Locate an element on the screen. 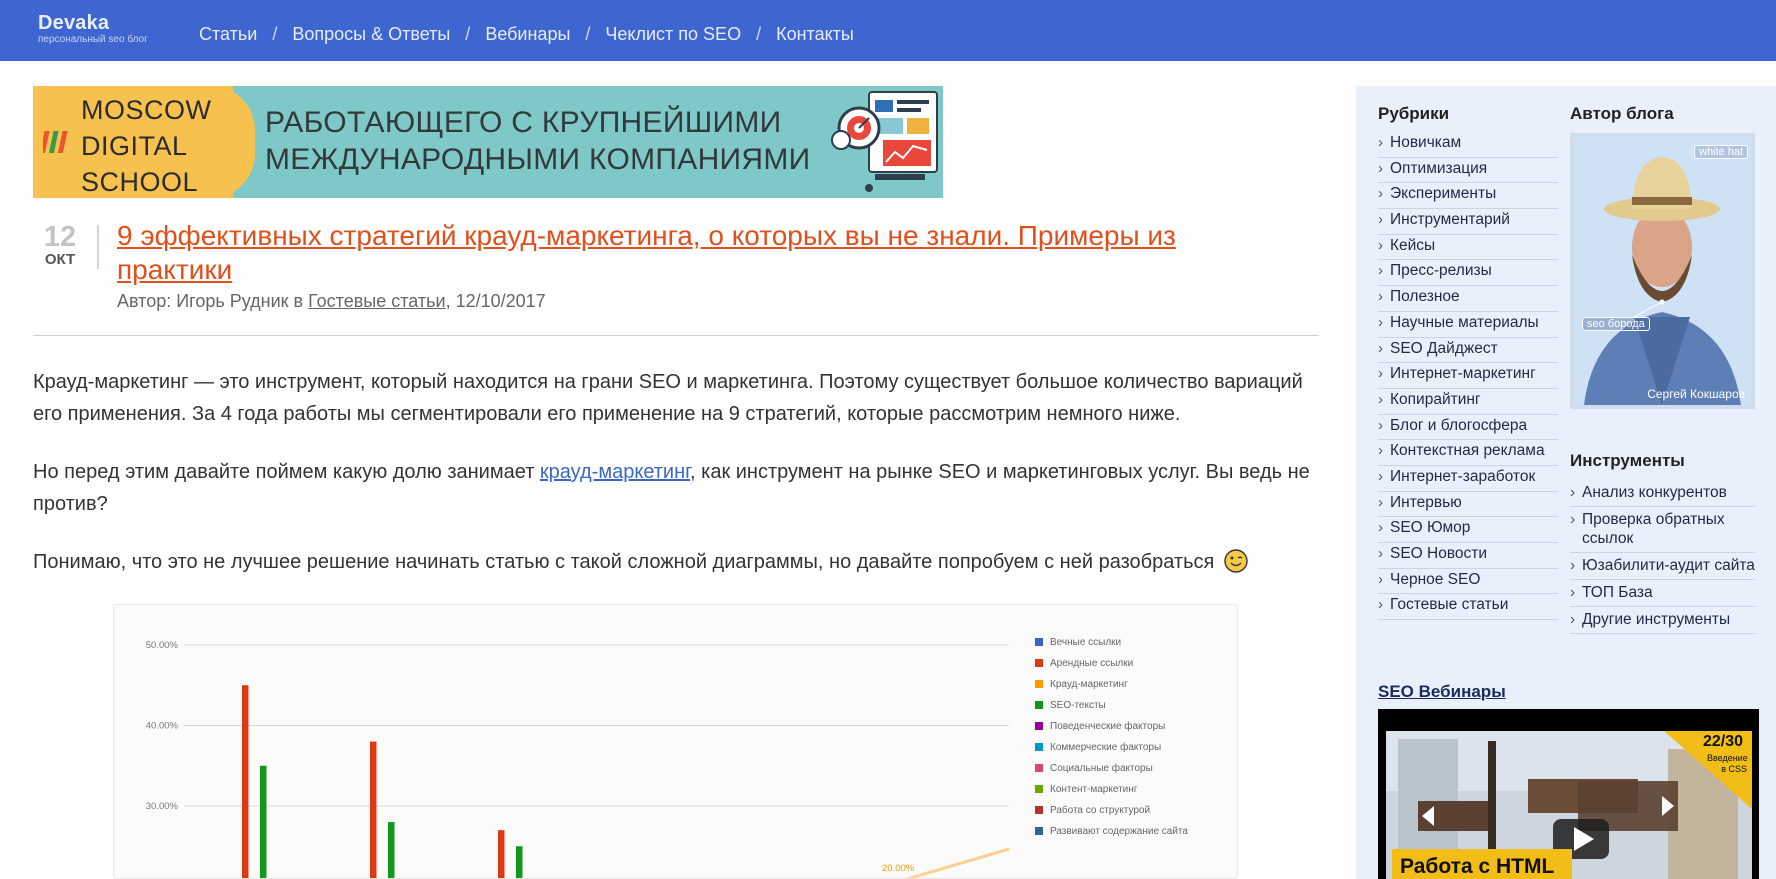 The height and width of the screenshot is (879, 1776). chart-legend-label: Поведенческие факторы is located at coordinates (1107, 726).